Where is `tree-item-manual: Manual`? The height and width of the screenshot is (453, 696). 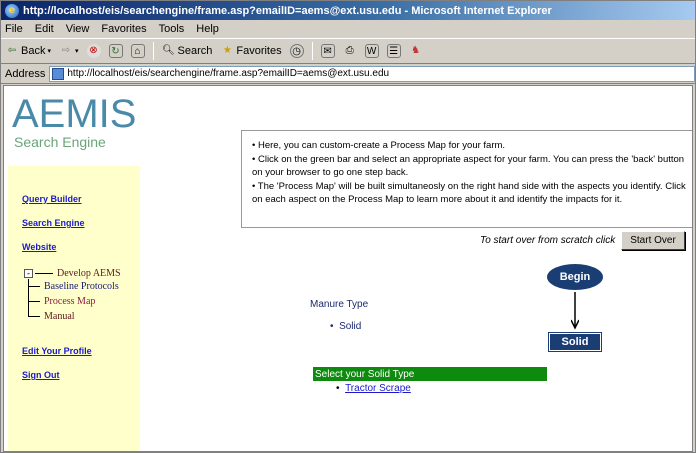
tree-item-manual: Manual is located at coordinates (59, 316).